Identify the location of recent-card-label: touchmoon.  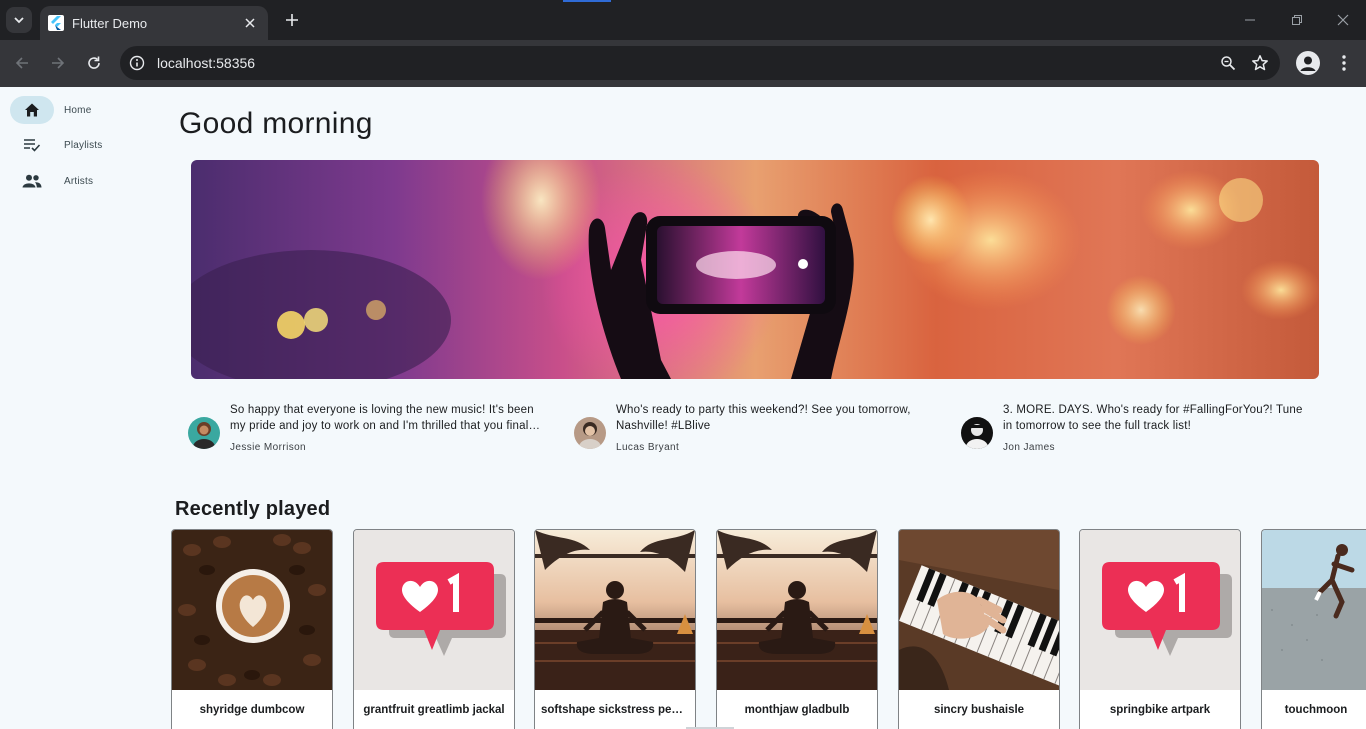
(1316, 710).